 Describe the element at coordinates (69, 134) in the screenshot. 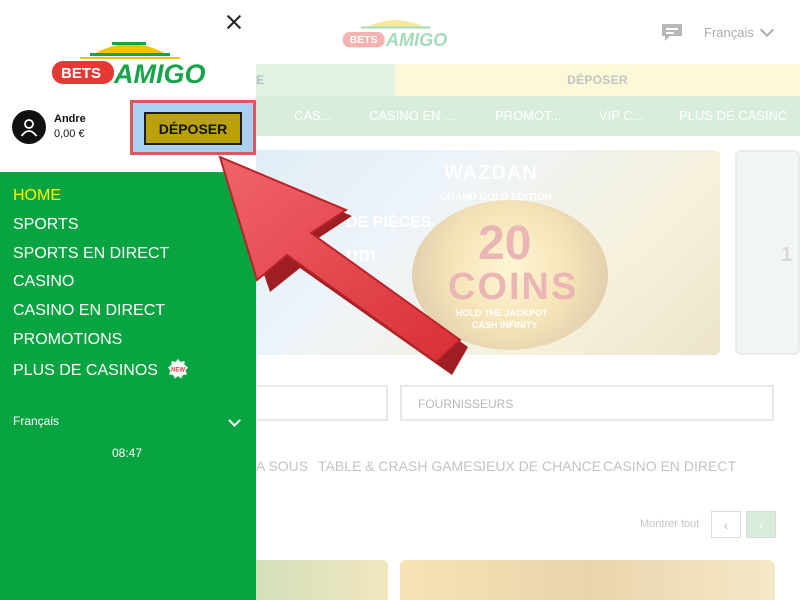

I see `user-balance: 0,00 €` at that location.